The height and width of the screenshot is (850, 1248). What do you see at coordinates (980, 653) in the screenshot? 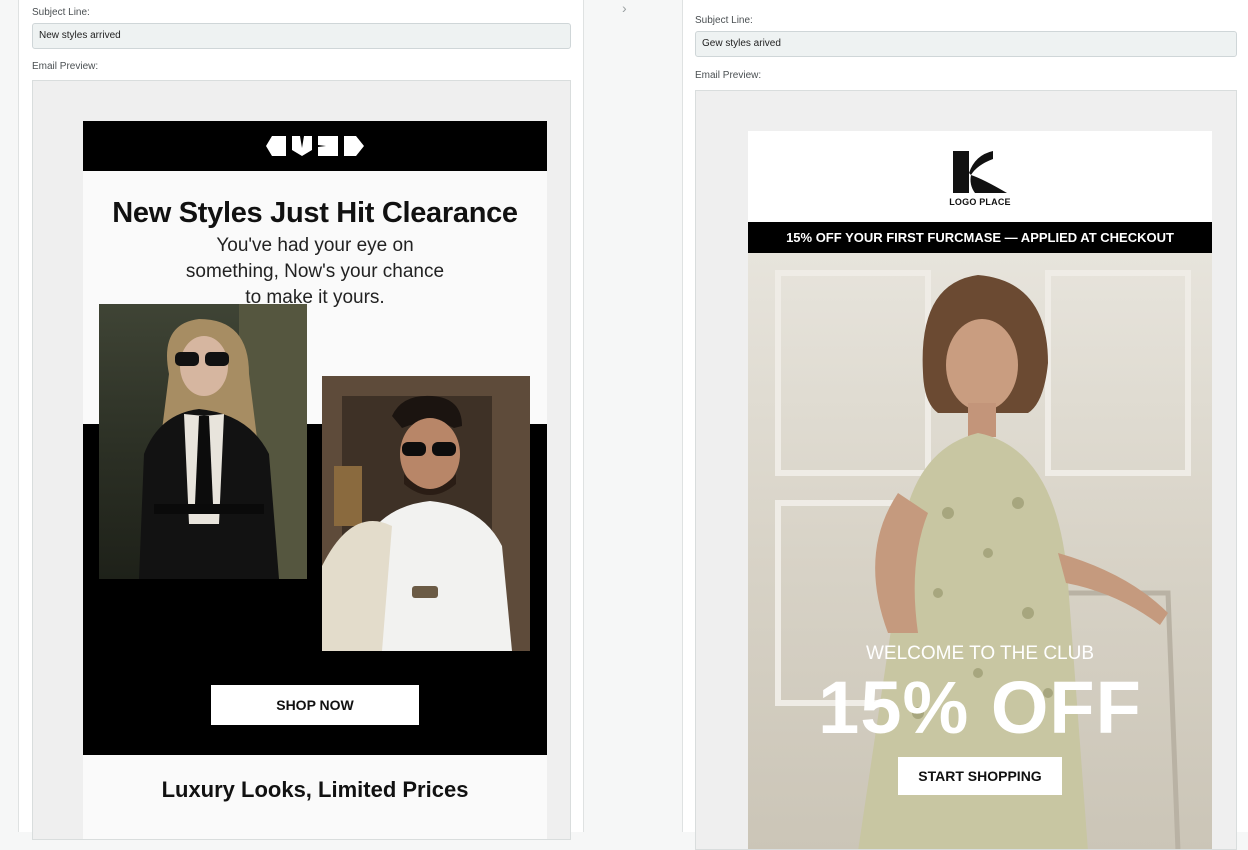
I see `hero-kicker: WELCOME TO THE CLUB` at bounding box center [980, 653].